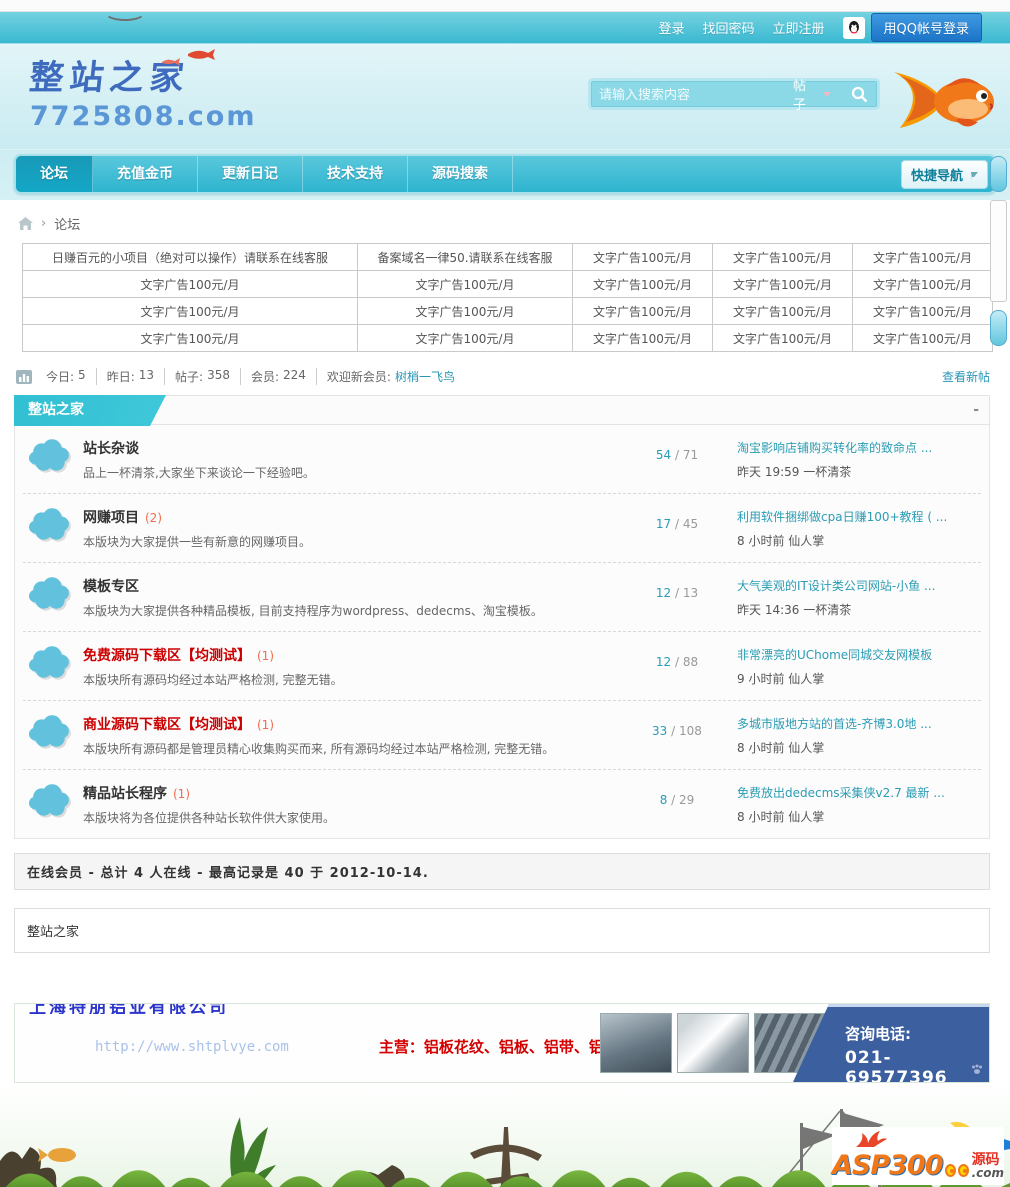  Describe the element at coordinates (690, 731) in the screenshot. I see `posts-count: 108` at that location.